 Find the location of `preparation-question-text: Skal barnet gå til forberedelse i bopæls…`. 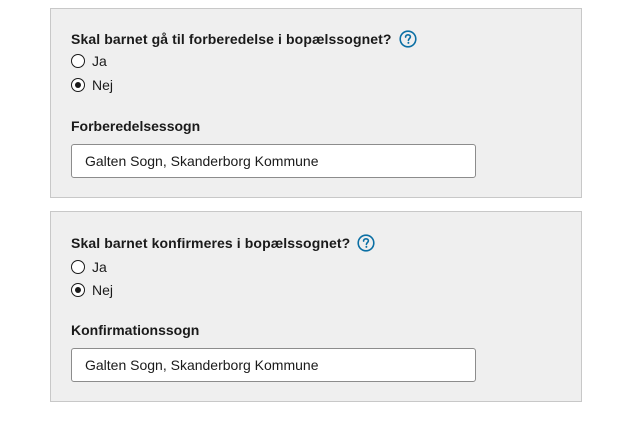

preparation-question-text: Skal barnet gå til forberedelse i bopæls… is located at coordinates (231, 39).